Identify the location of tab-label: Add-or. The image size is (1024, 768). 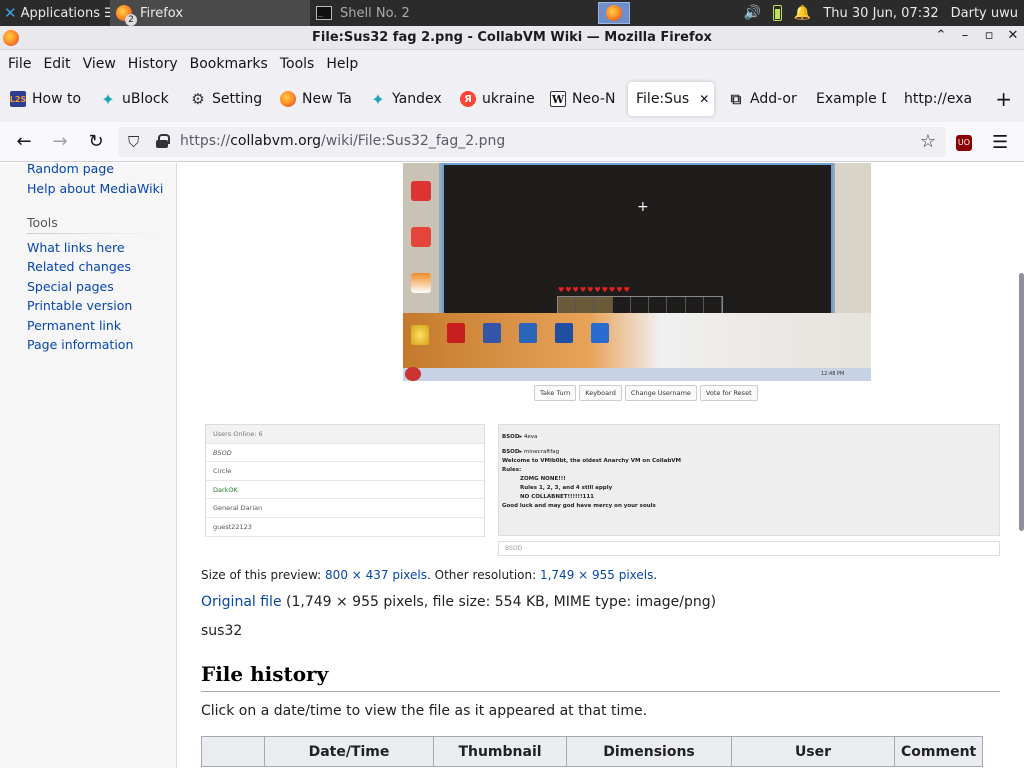
(773, 99).